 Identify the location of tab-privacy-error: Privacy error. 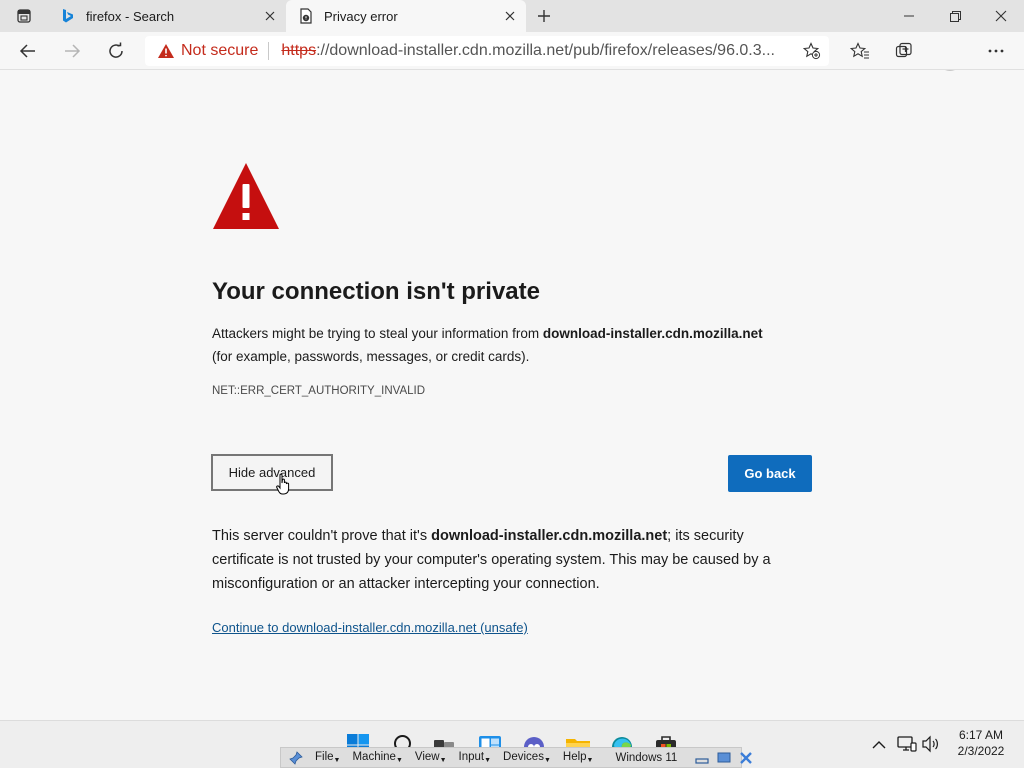
(406, 16).